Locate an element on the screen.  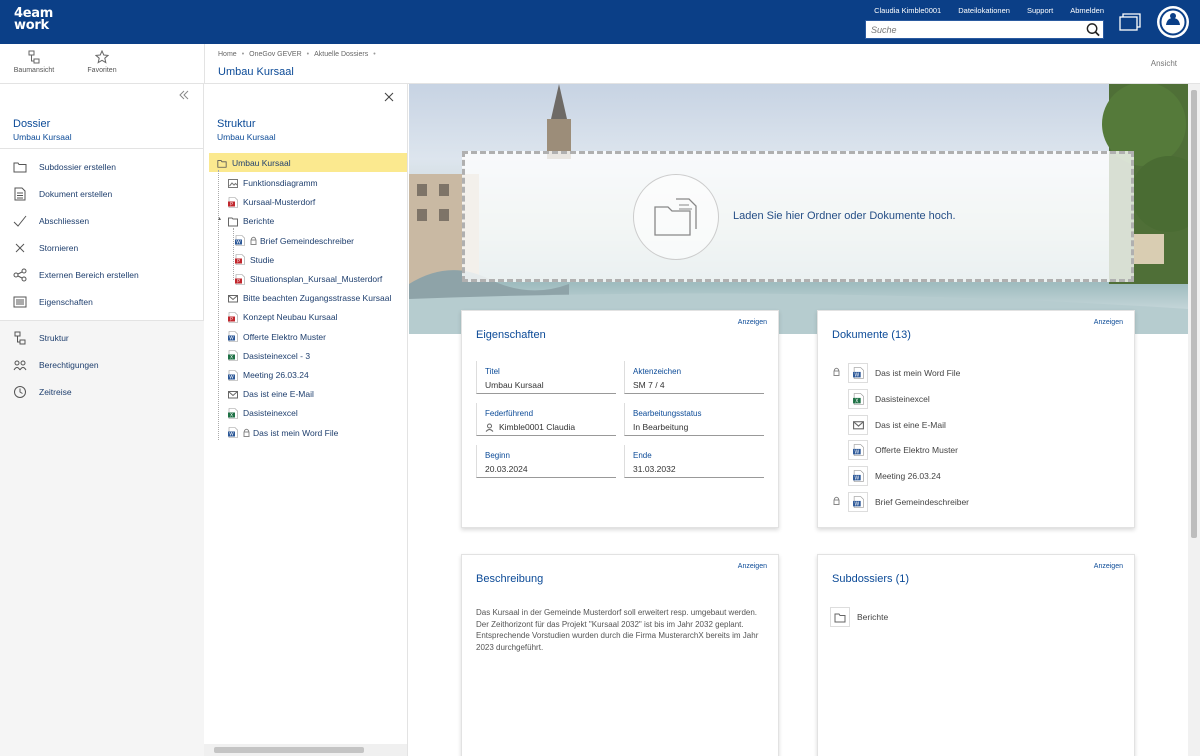
vertical-scrollbar is located at coordinates (1194, 420).